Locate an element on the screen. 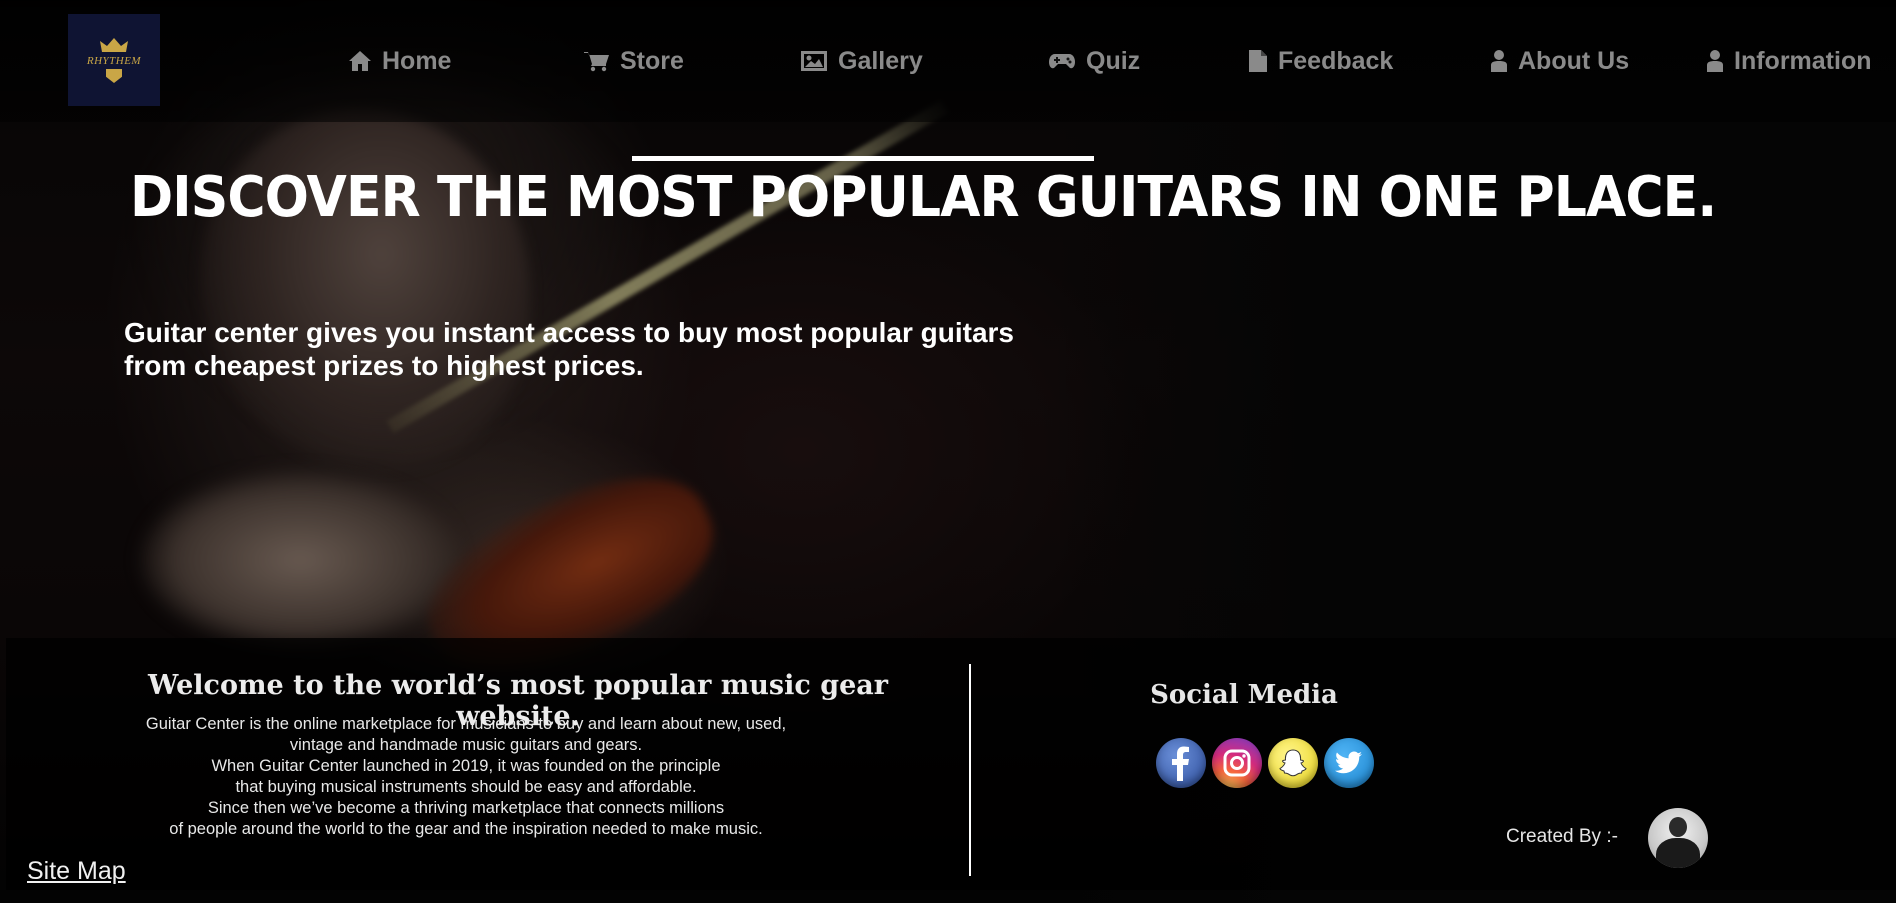 Image resolution: width=1896 pixels, height=903 pixels. twitter-link is located at coordinates (1349, 763).